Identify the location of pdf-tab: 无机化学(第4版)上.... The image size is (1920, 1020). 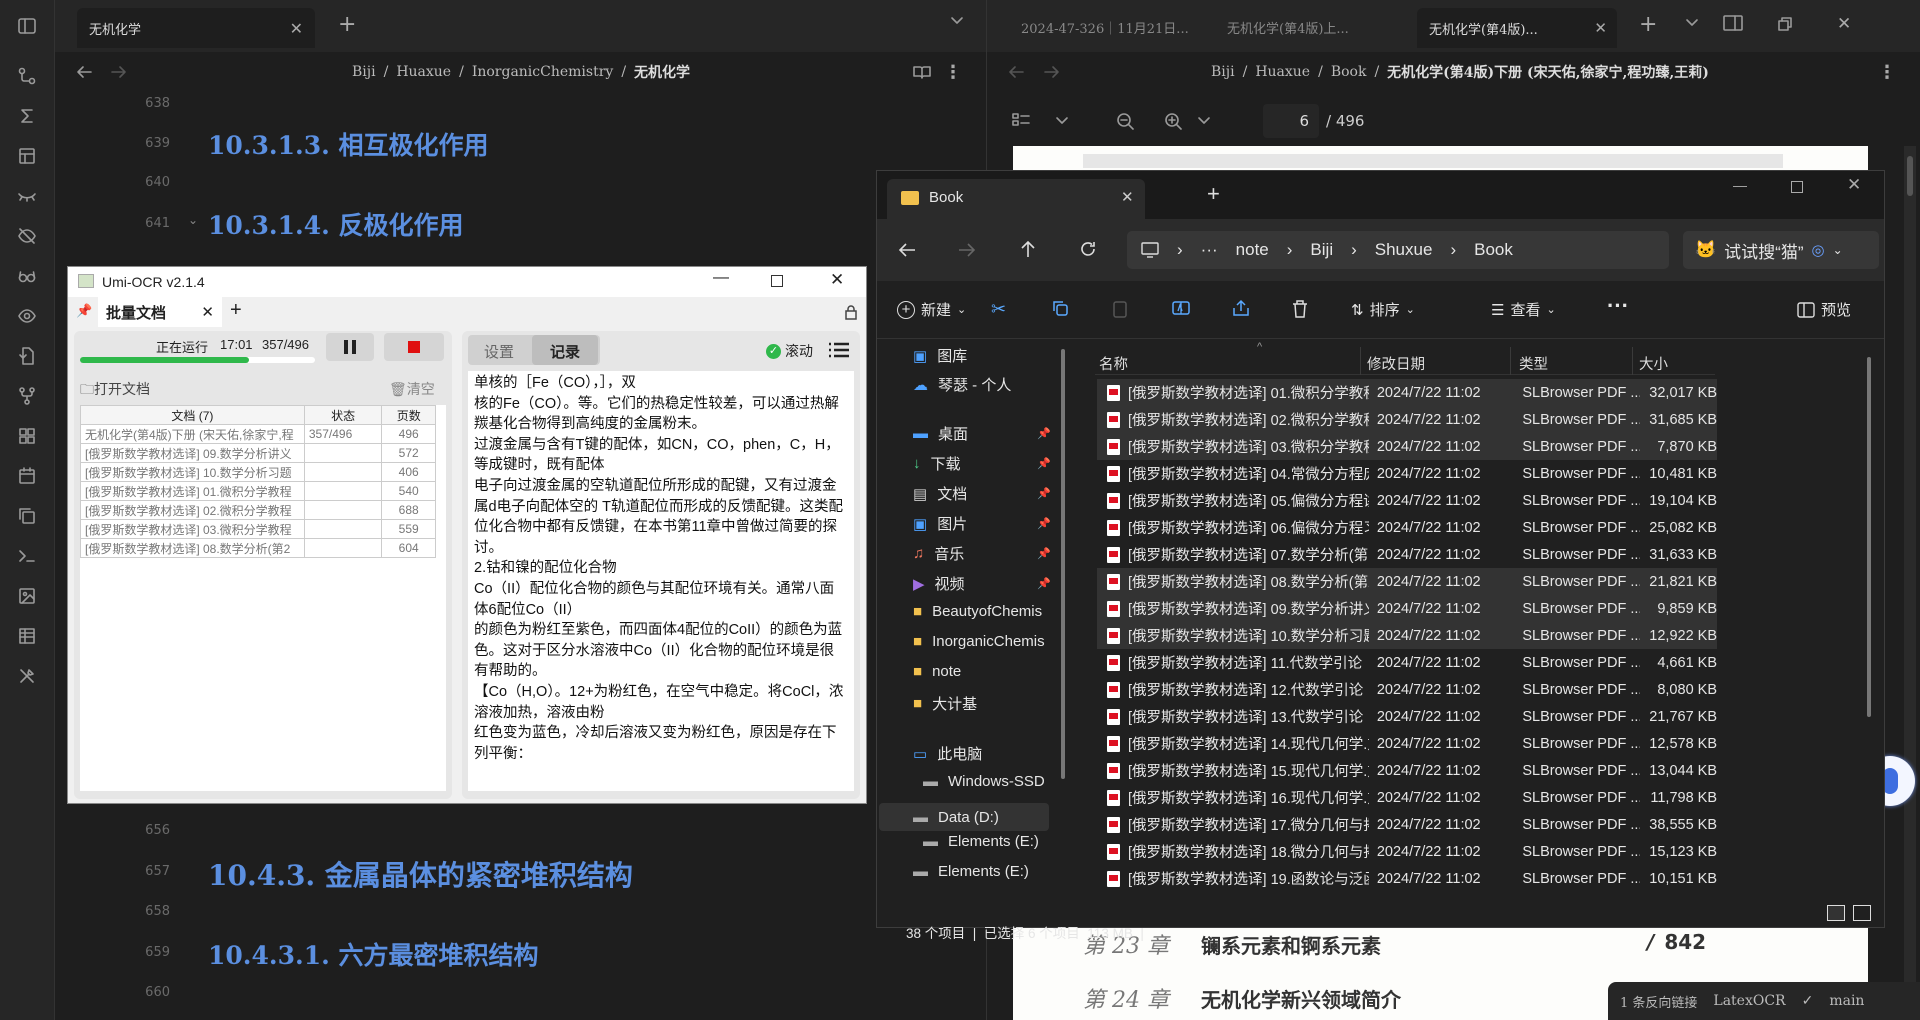
(1317, 27).